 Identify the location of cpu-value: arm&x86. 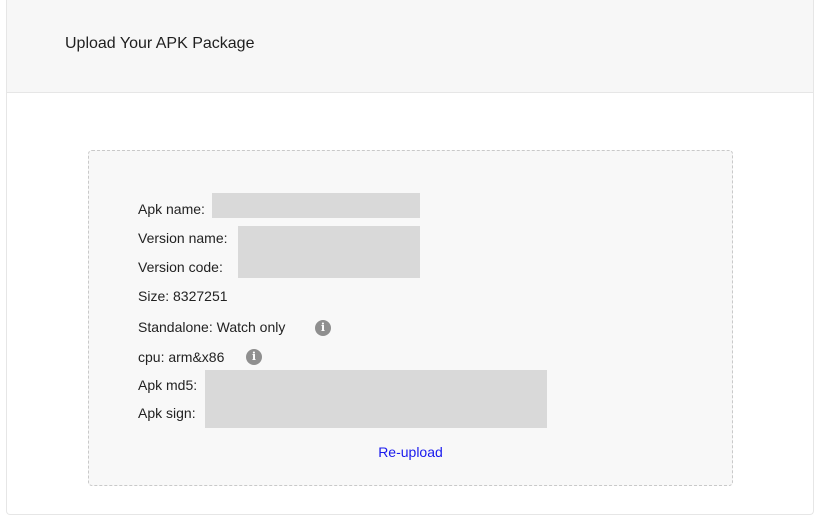
(196, 357).